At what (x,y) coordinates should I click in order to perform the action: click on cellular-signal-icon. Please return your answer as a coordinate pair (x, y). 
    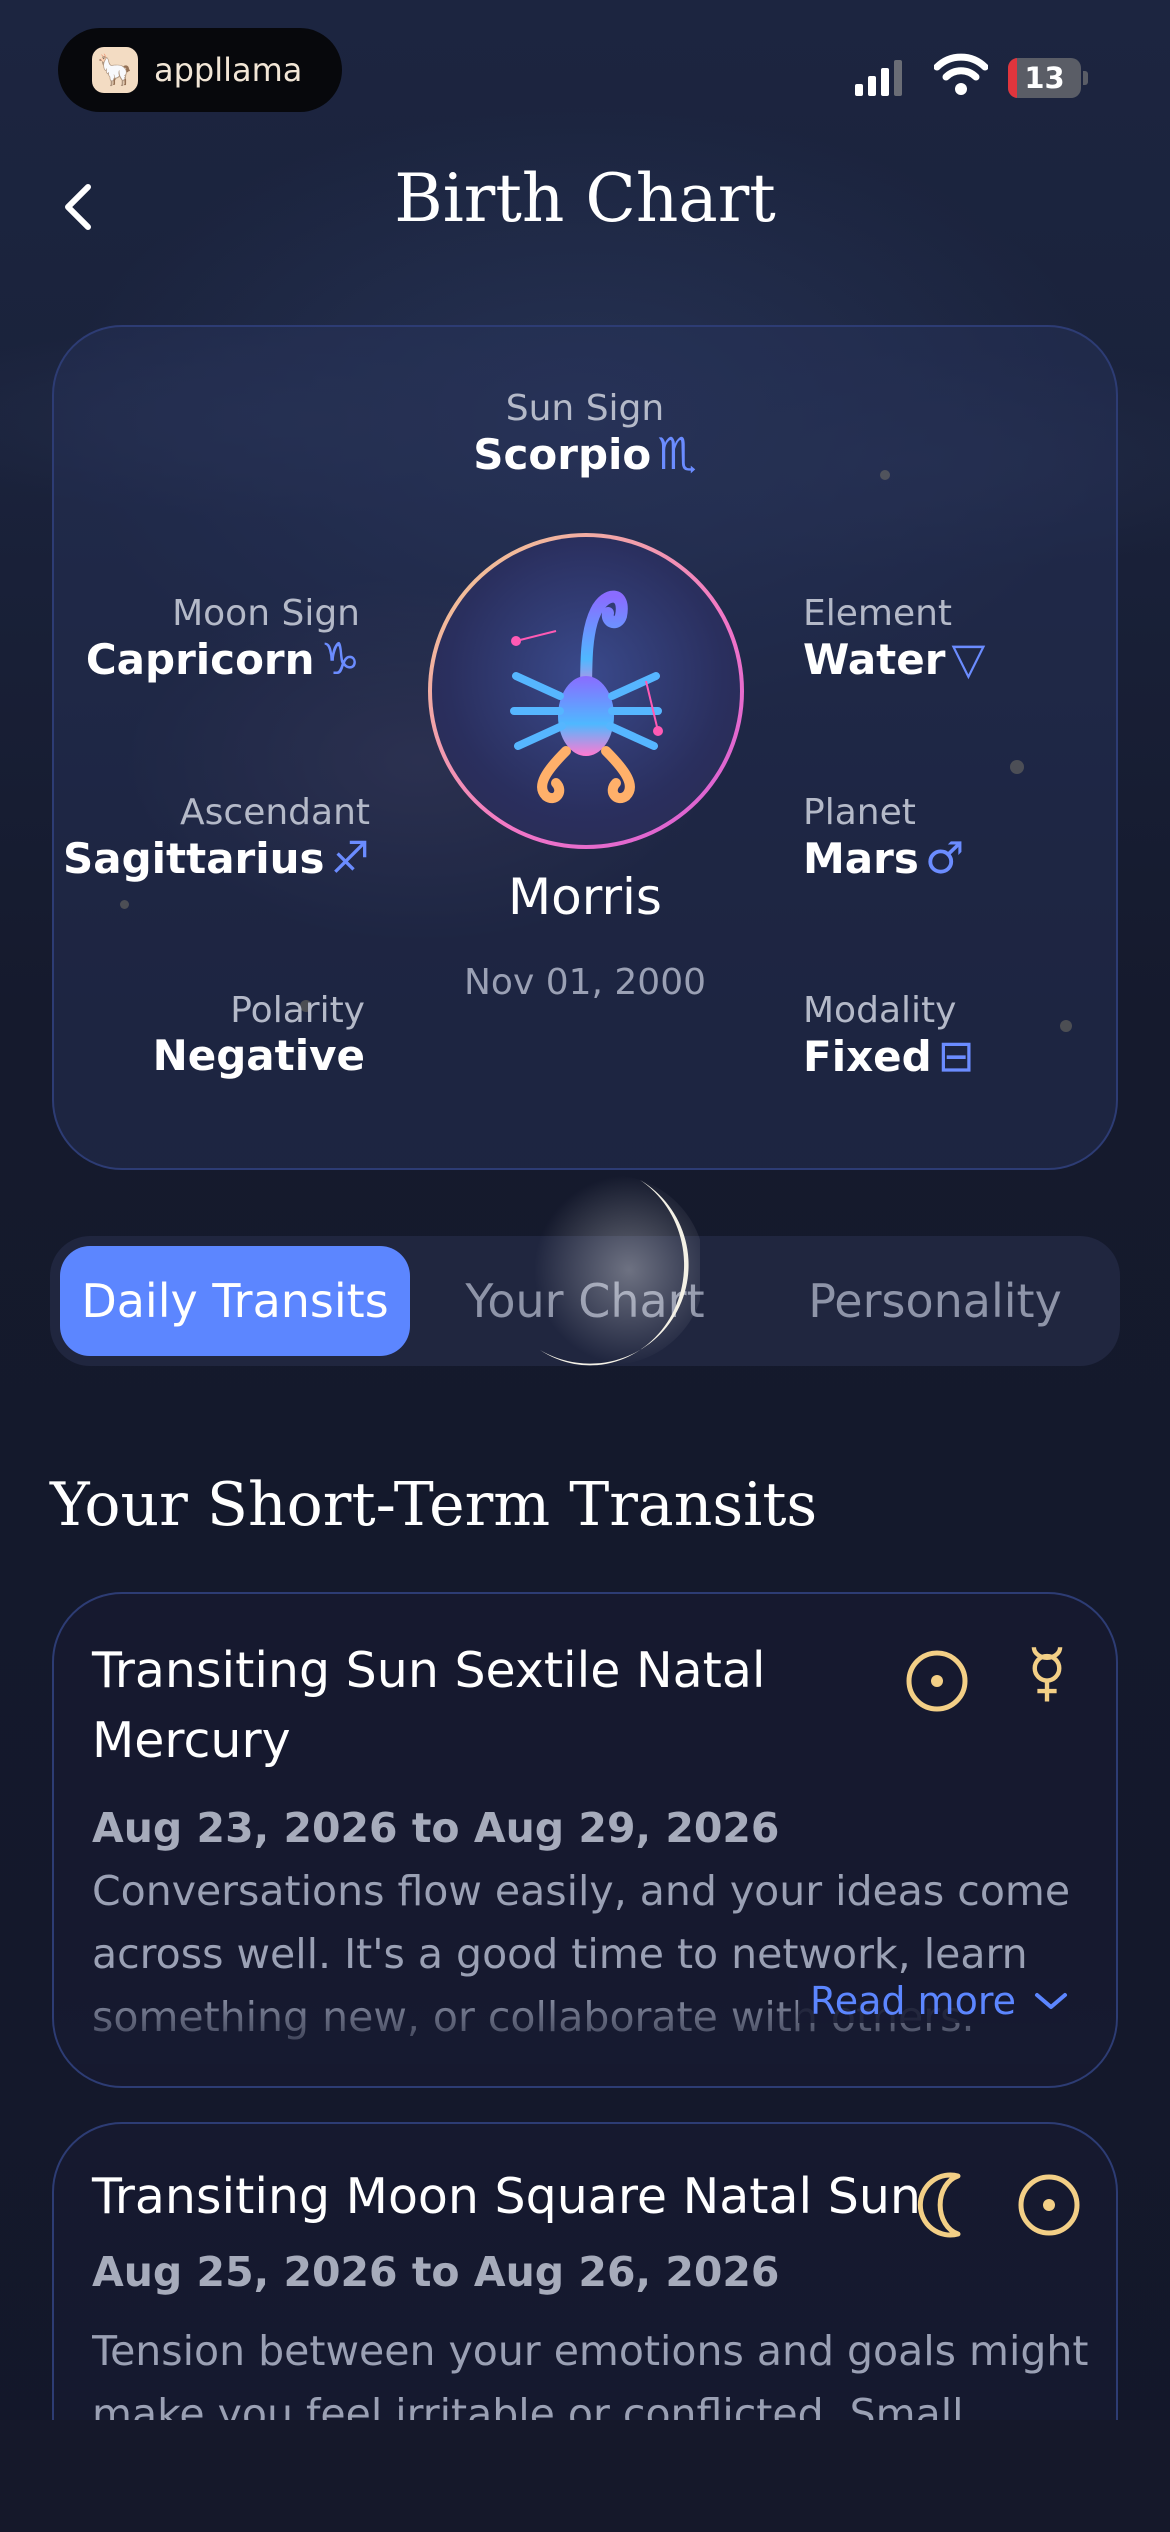
    Looking at the image, I should click on (878, 77).